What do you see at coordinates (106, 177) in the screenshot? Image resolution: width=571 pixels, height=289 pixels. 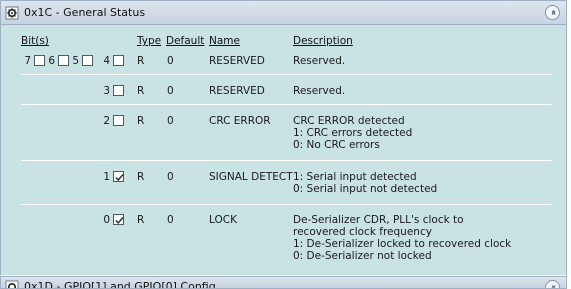 I see `bit-number: 1` at bounding box center [106, 177].